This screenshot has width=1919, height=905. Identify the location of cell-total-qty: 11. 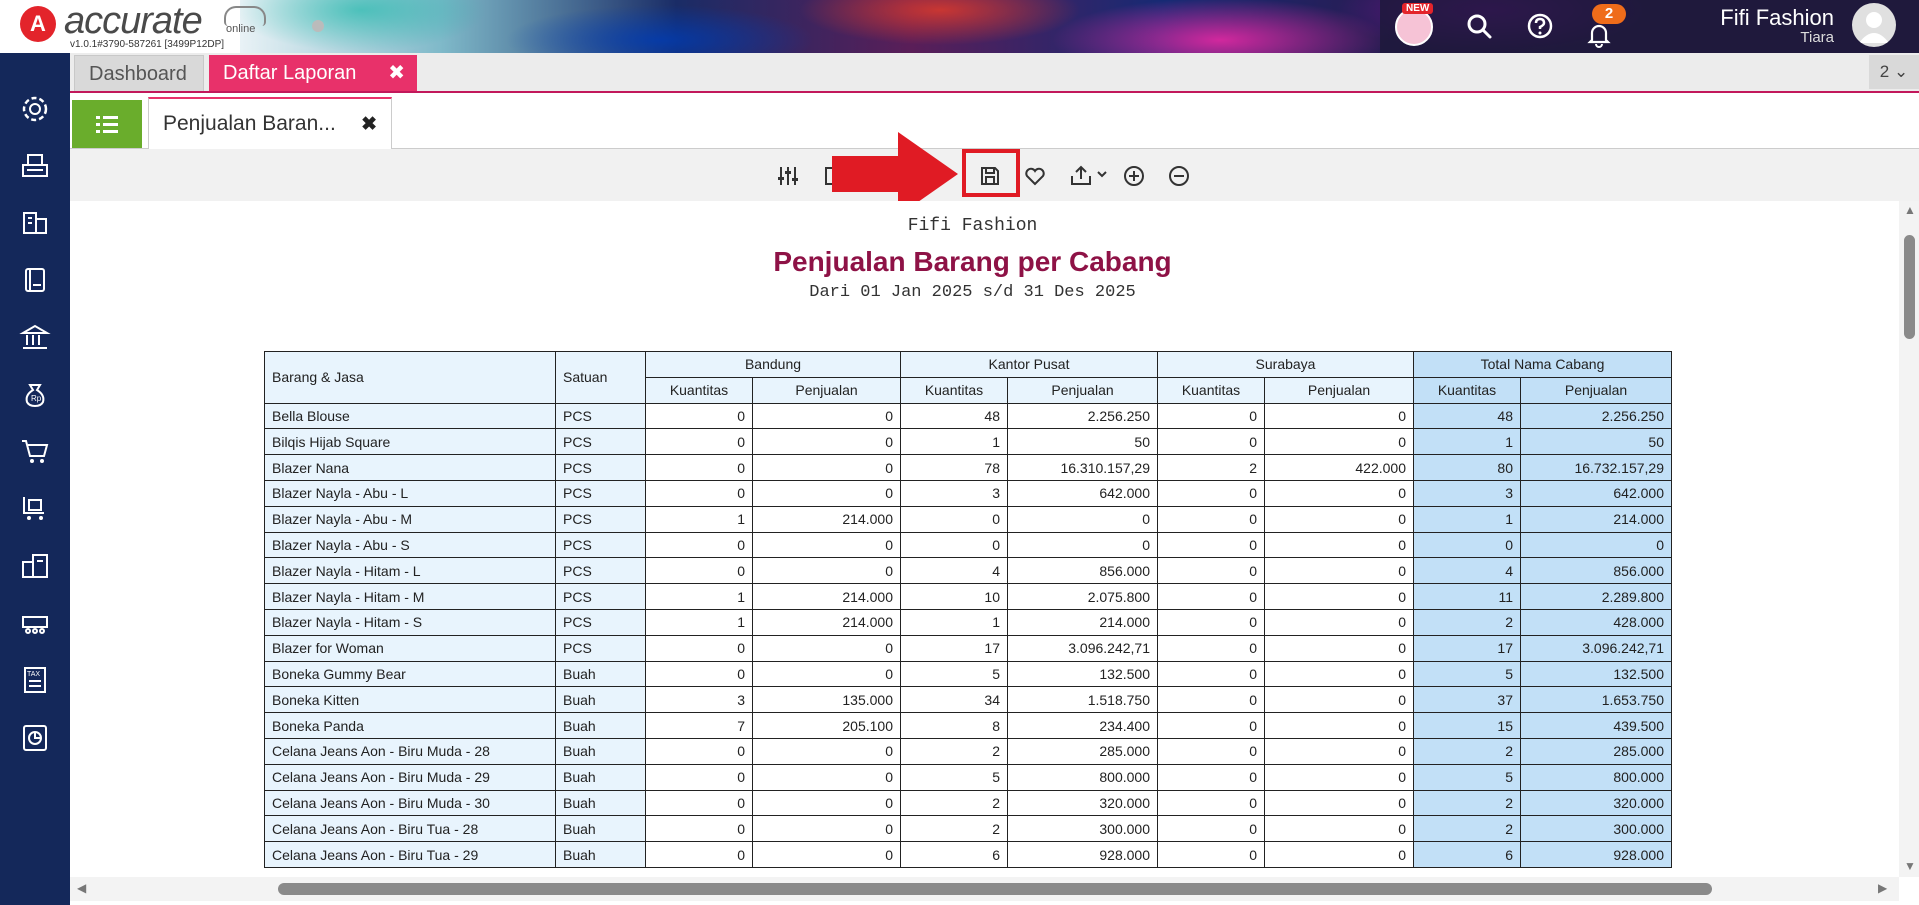
(1467, 596).